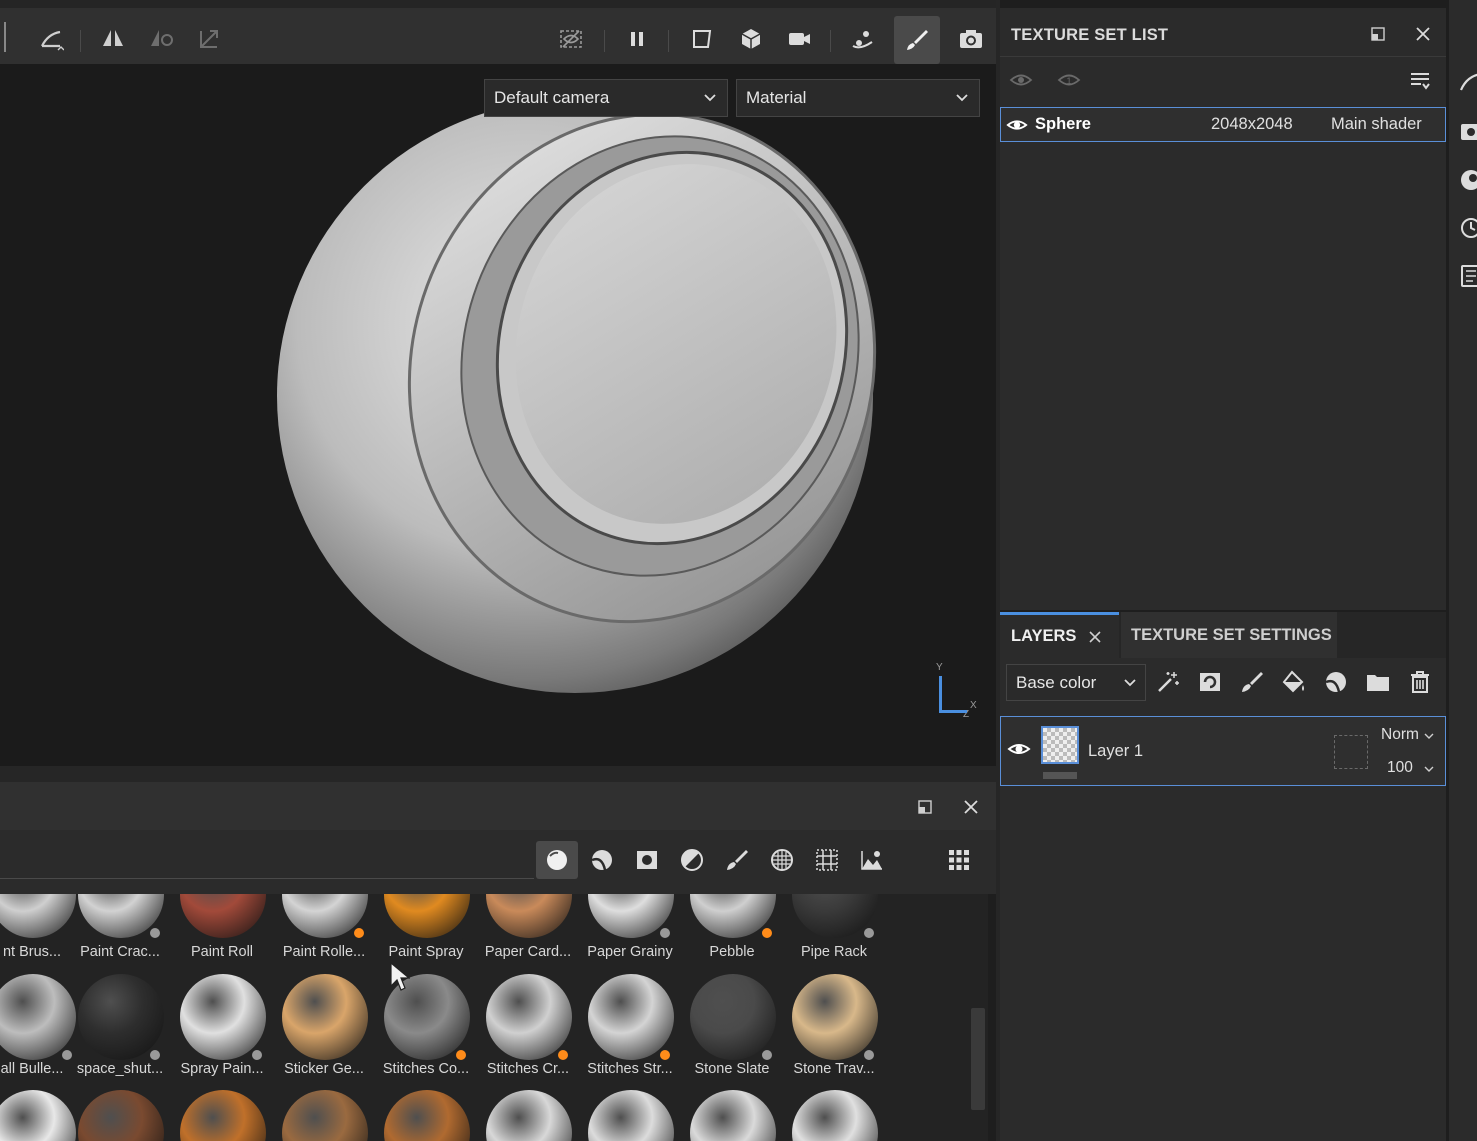 This screenshot has height=1141, width=1477. Describe the element at coordinates (751, 39) in the screenshot. I see `view-3d-cube-icon` at that location.